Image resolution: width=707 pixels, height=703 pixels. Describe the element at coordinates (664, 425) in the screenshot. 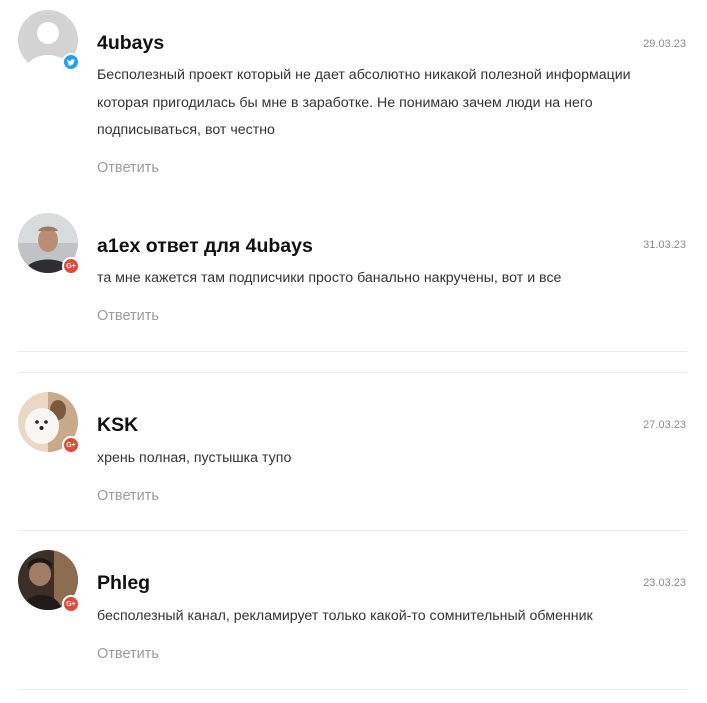

I see `comment-date: 27.03.23` at that location.